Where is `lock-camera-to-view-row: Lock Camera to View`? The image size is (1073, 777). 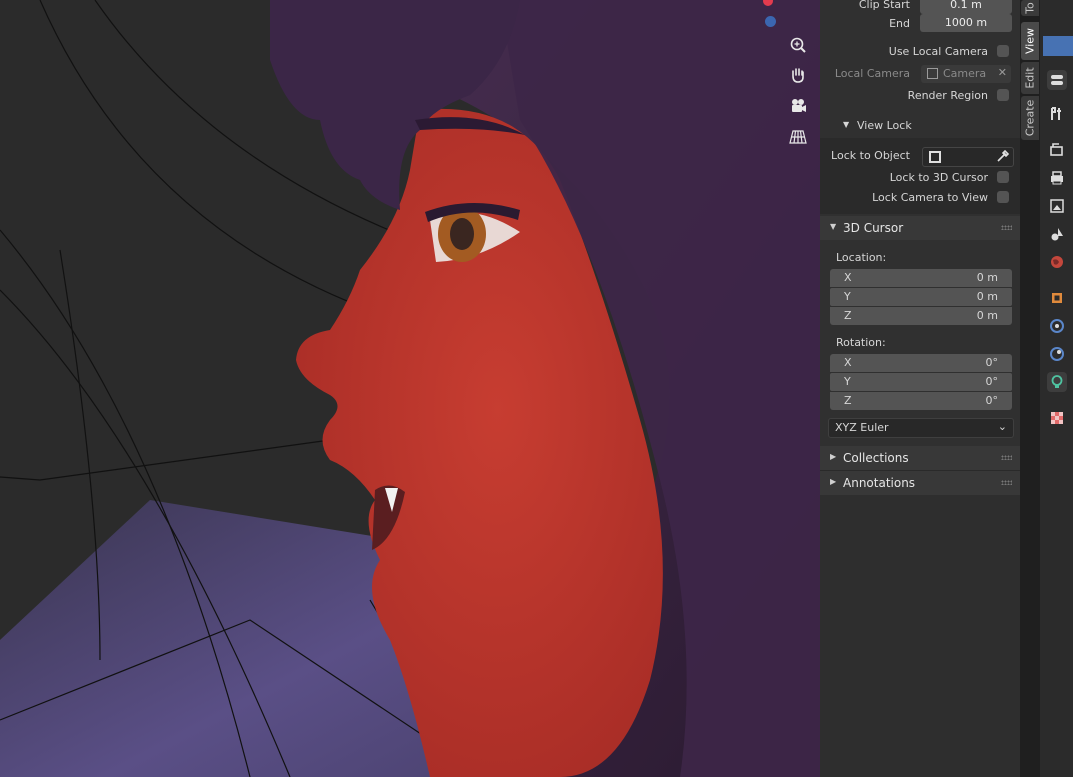 lock-camera-to-view-row: Lock Camera to View is located at coordinates (920, 198).